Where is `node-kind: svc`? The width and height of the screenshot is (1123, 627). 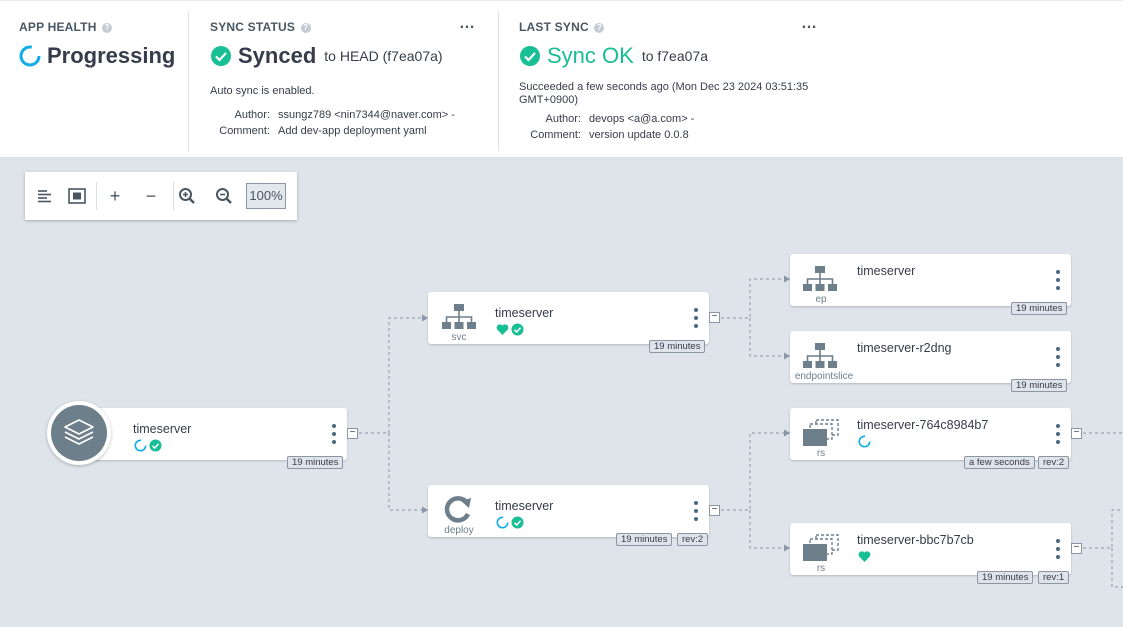 node-kind: svc is located at coordinates (459, 337).